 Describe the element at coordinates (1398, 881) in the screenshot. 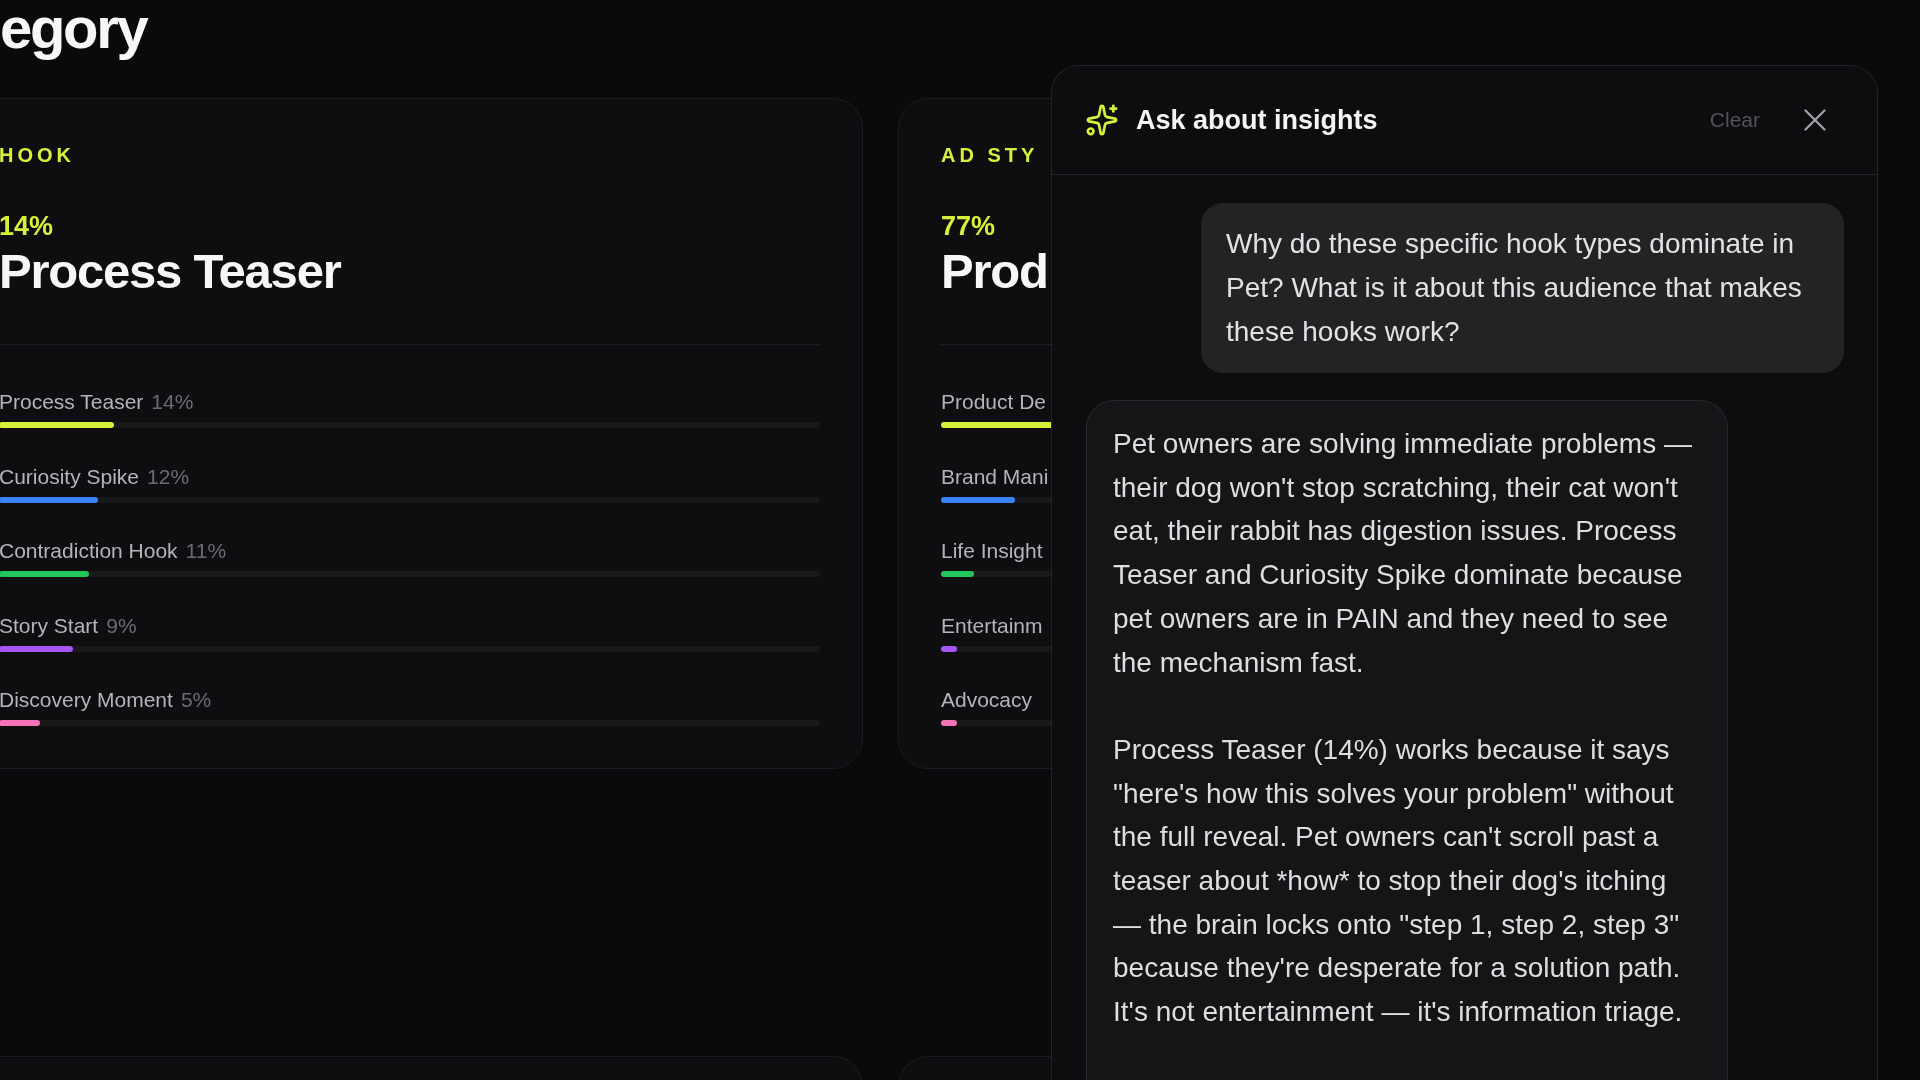

I see `message-text: Process Teaser (14%) works because it says "here's how this solves your problem" without the full reveal. Pet owners can't scroll past a teaser about *how* to stop their dog's itching — the brain locks onto "step 1, step 2, step 3" because they're desperate for a solution path. It's not entertainment — it's information triage.` at that location.